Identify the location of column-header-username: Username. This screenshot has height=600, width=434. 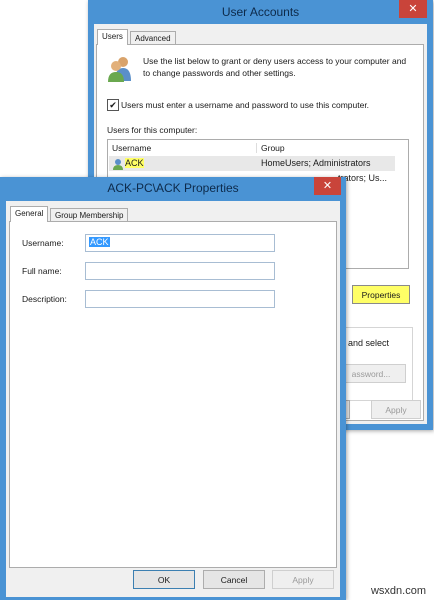
(131, 148).